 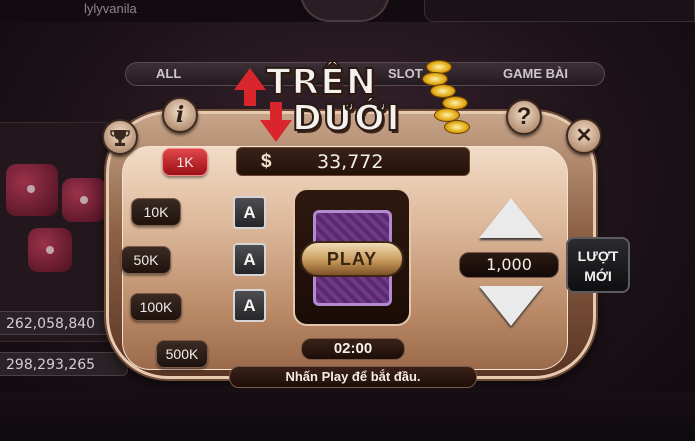 What do you see at coordinates (509, 265) in the screenshot?
I see `bet-amount: 1,000` at bounding box center [509, 265].